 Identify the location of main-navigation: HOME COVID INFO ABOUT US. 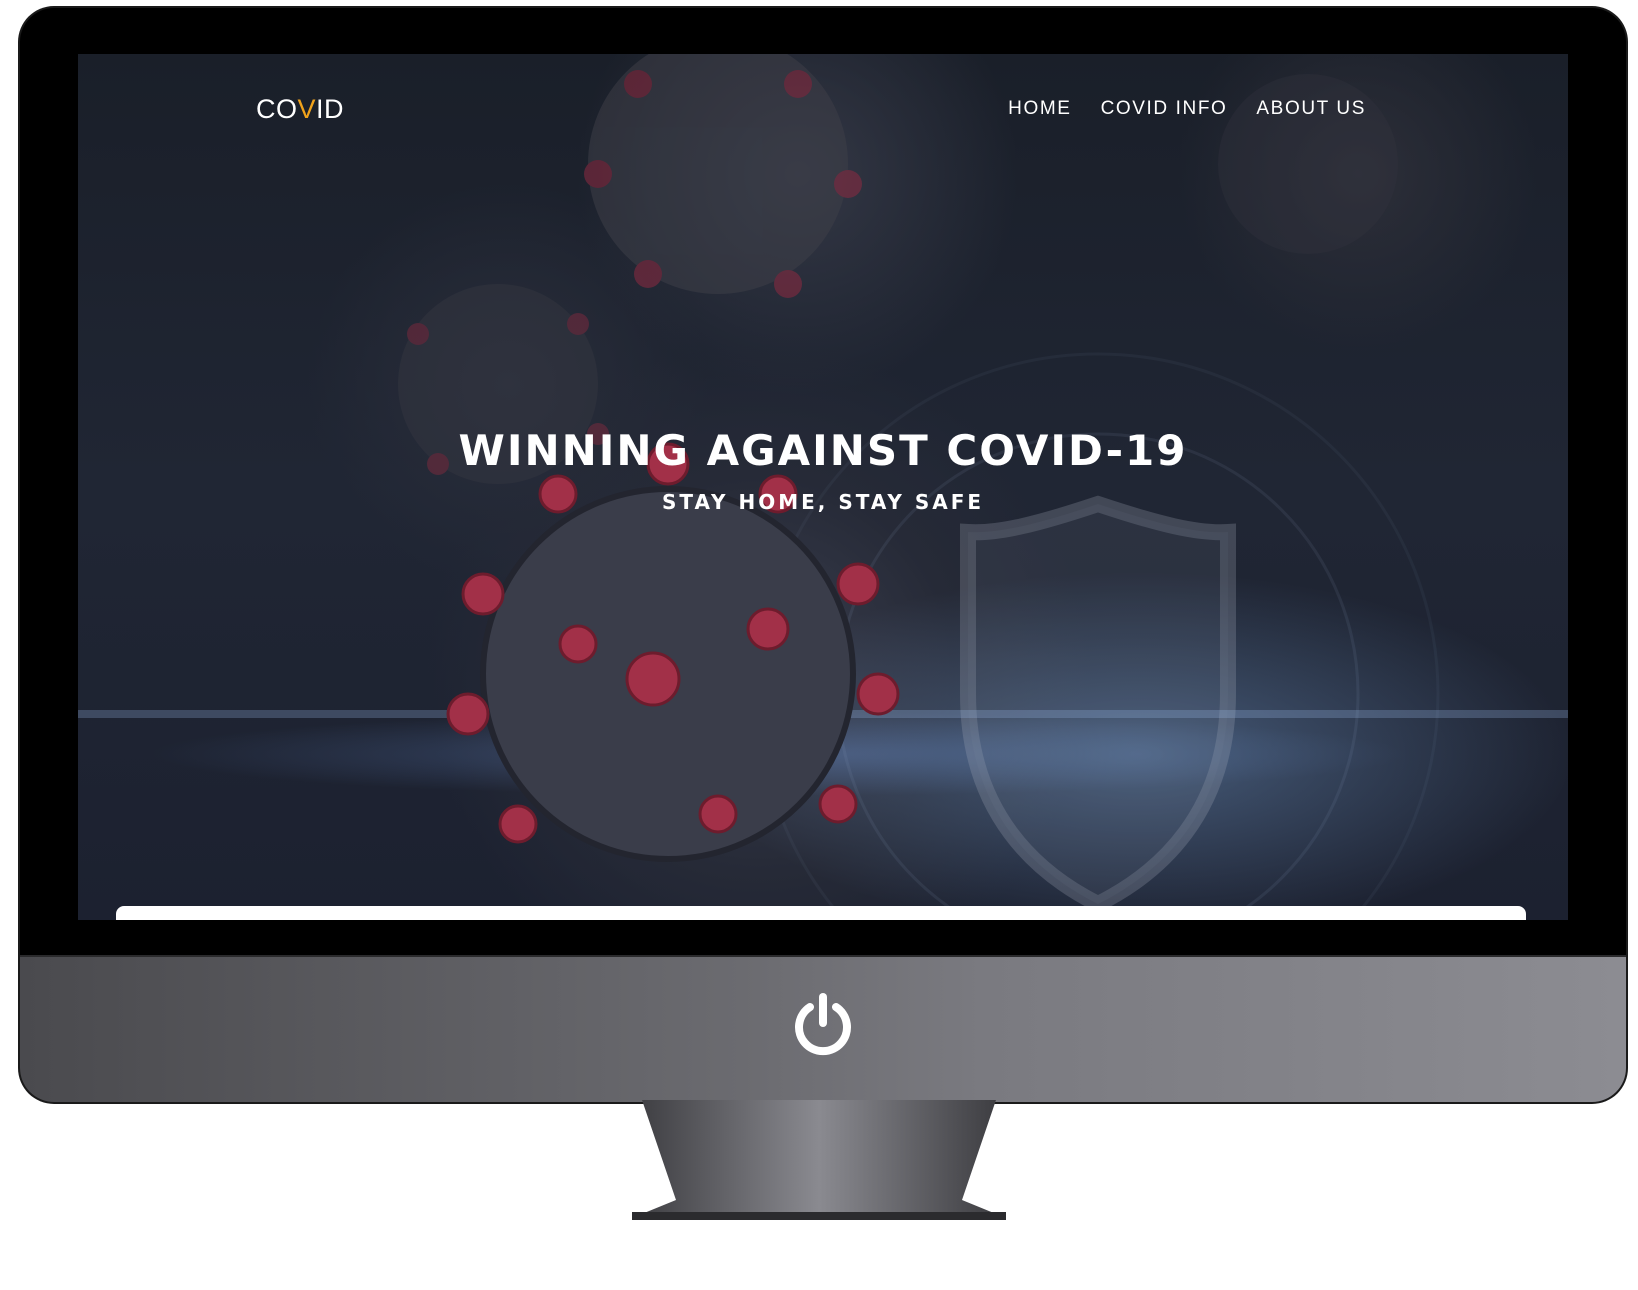
(1187, 109).